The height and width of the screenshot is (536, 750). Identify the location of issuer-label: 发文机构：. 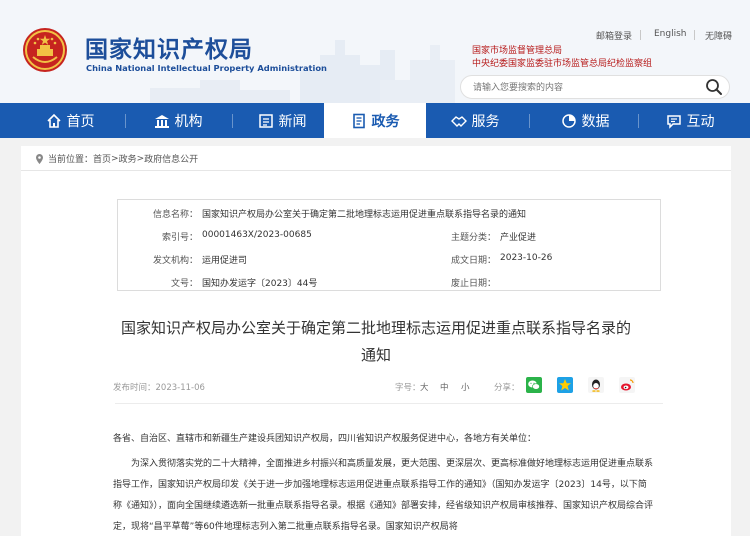
(175, 261).